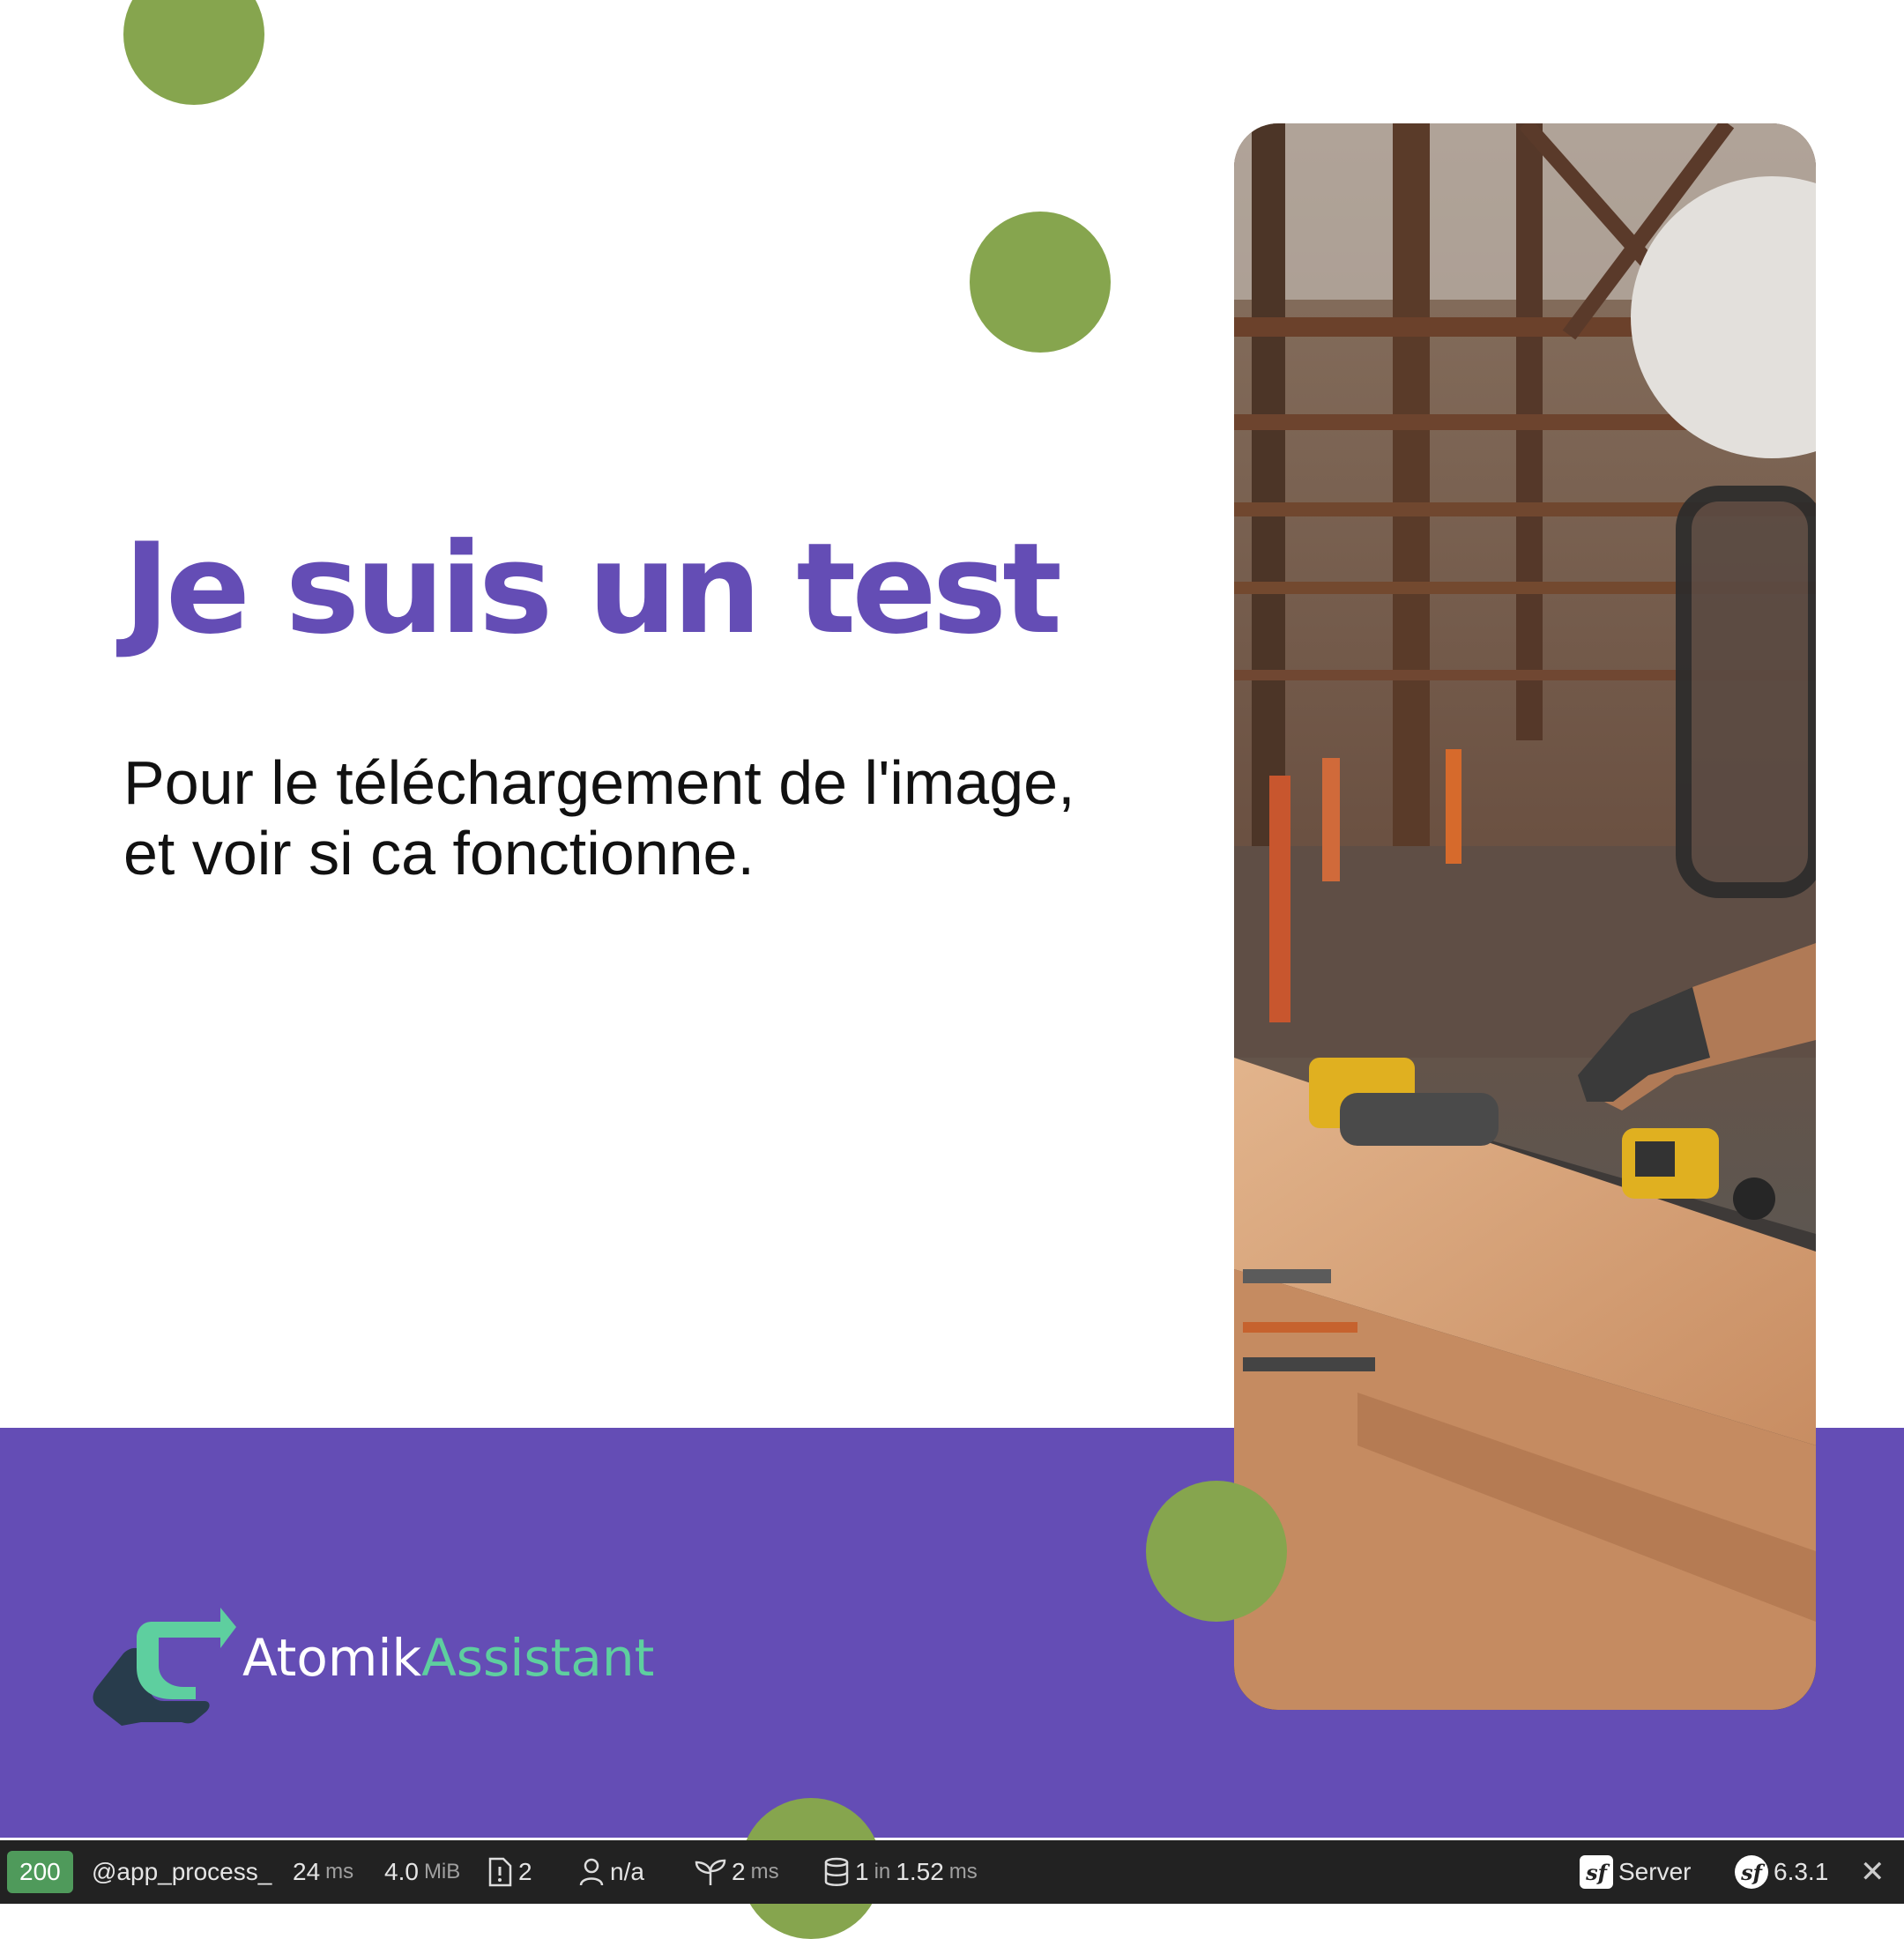 The height and width of the screenshot is (1939, 1904). What do you see at coordinates (591, 1872) in the screenshot?
I see `user-icon` at bounding box center [591, 1872].